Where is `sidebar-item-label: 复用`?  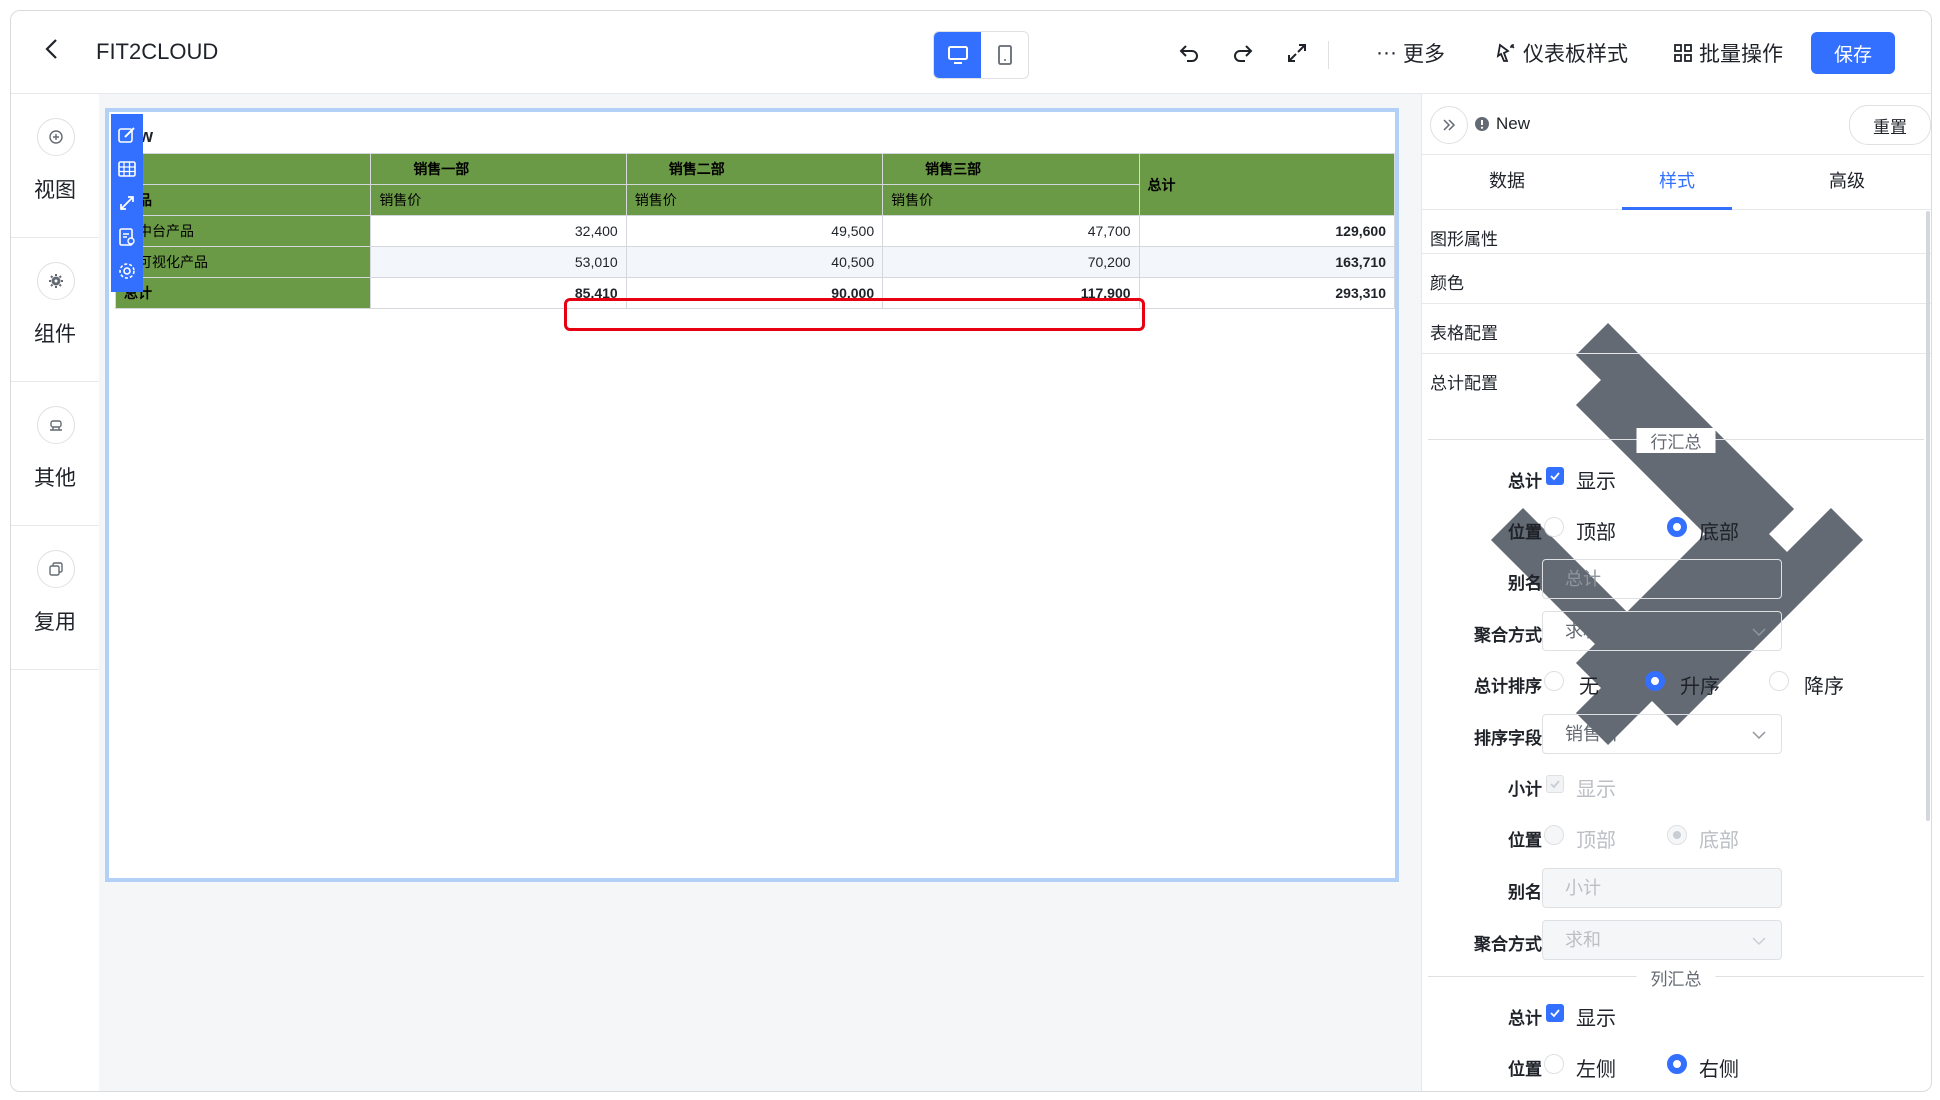
sidebar-item-label: 复用 is located at coordinates (55, 622).